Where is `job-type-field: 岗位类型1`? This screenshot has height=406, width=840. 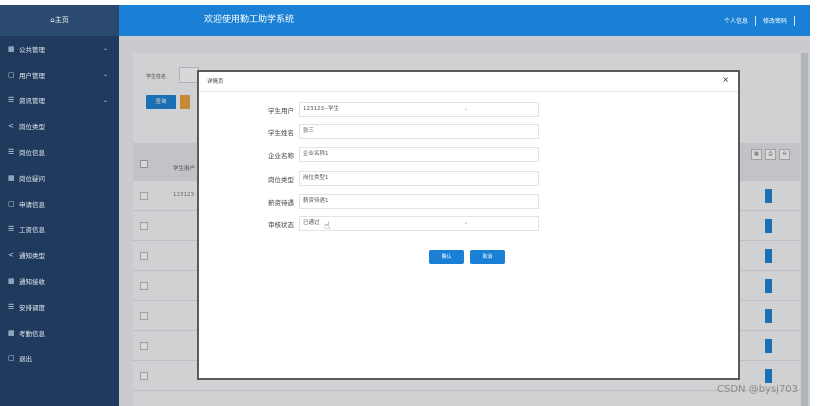
job-type-field: 岗位类型1 is located at coordinates (419, 178).